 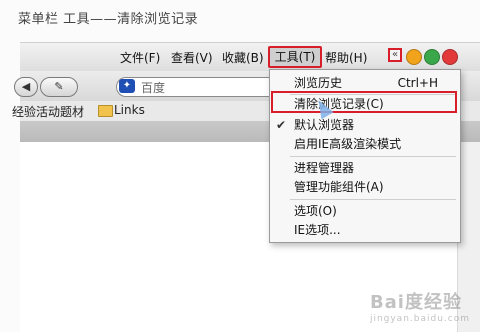 I want to click on menu-item-ie-mode: 启用IE高级渲染模式, so click(x=365, y=144).